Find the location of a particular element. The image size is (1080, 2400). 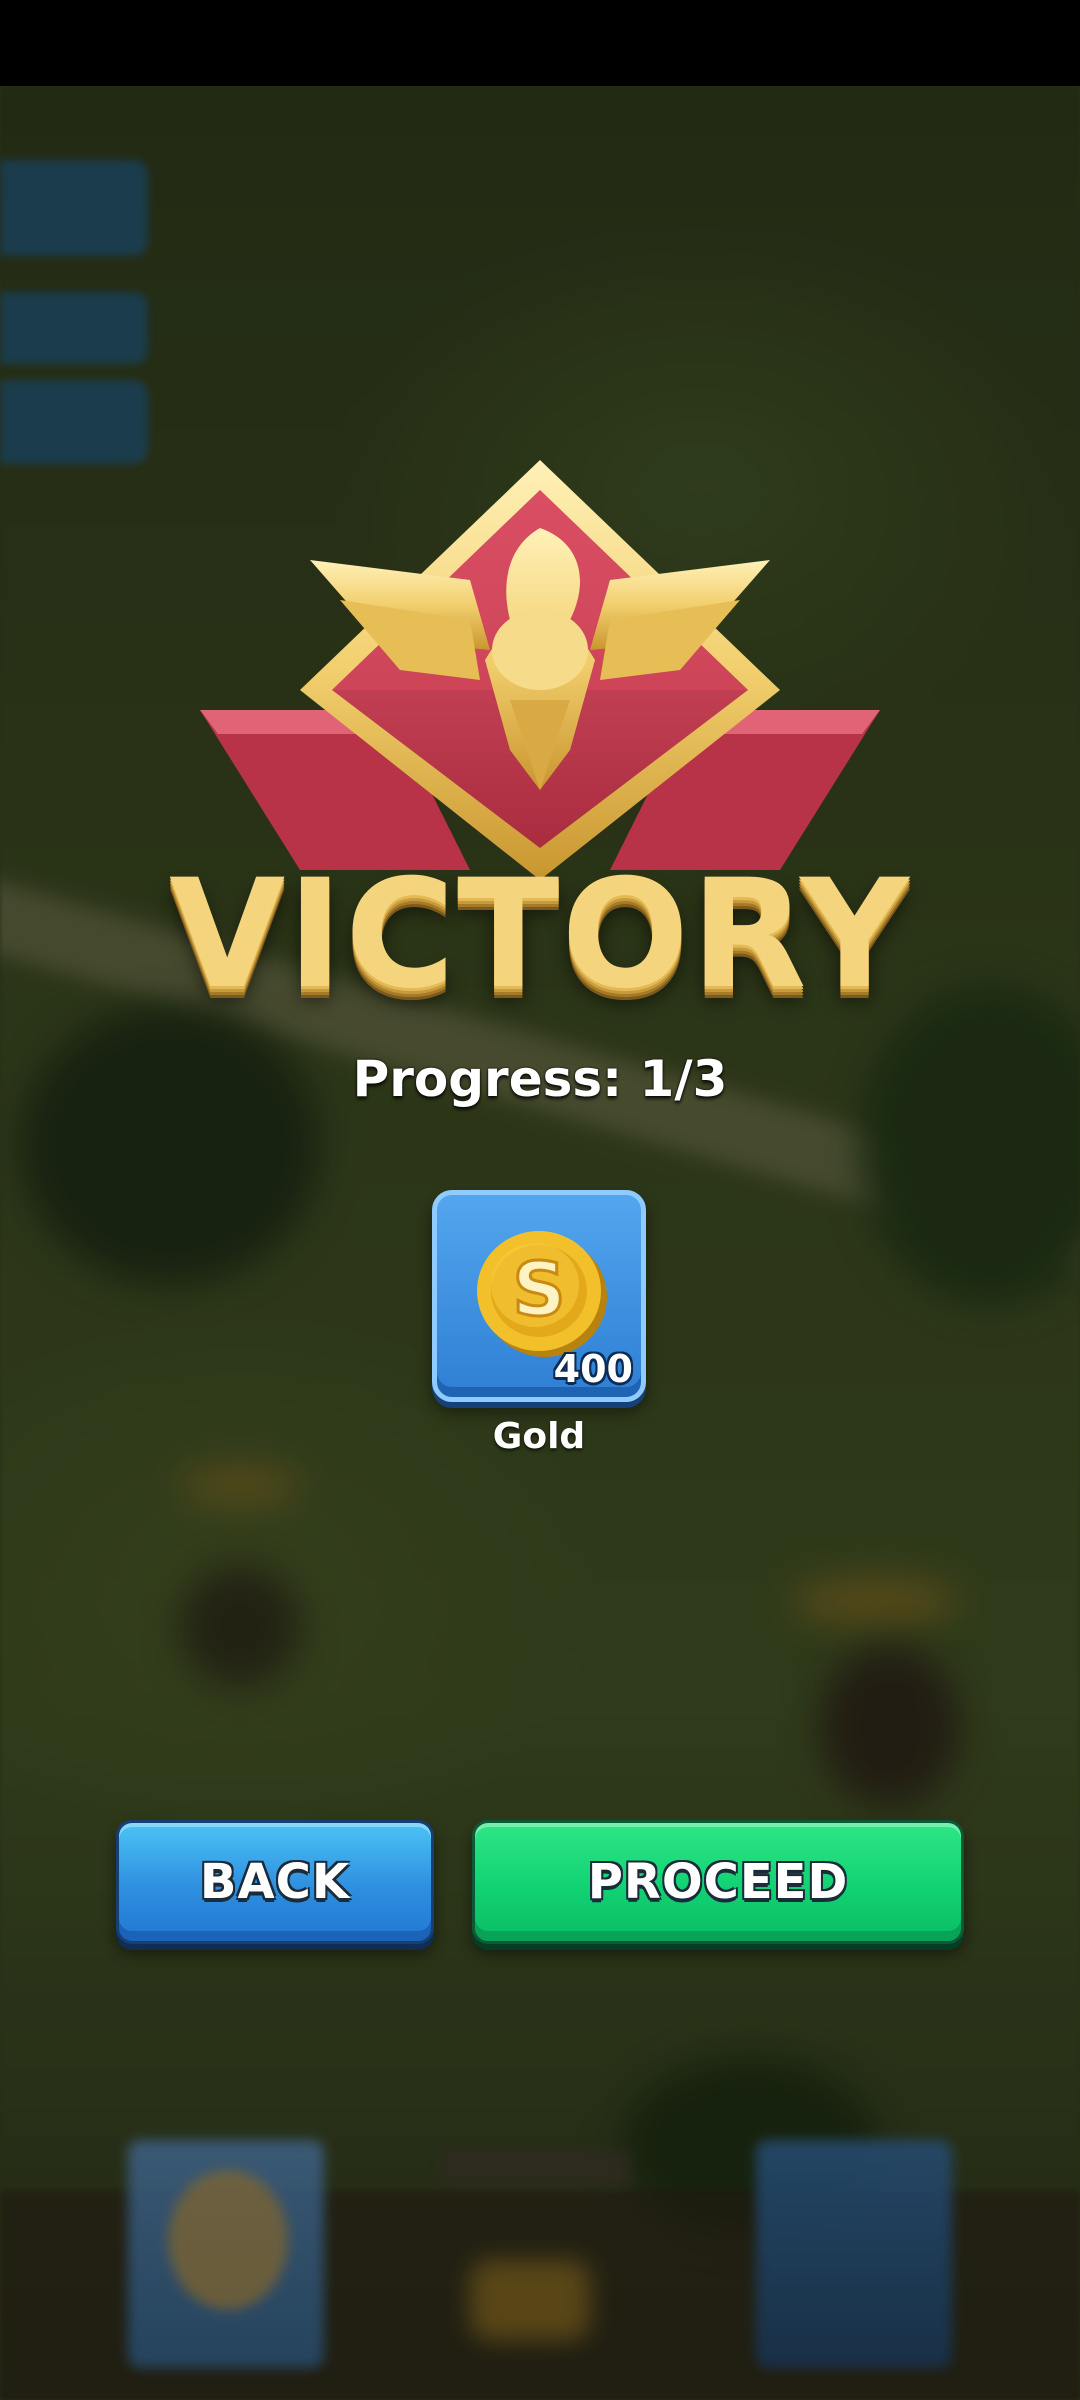

reward-card-gold: S 400 is located at coordinates (539, 1296).